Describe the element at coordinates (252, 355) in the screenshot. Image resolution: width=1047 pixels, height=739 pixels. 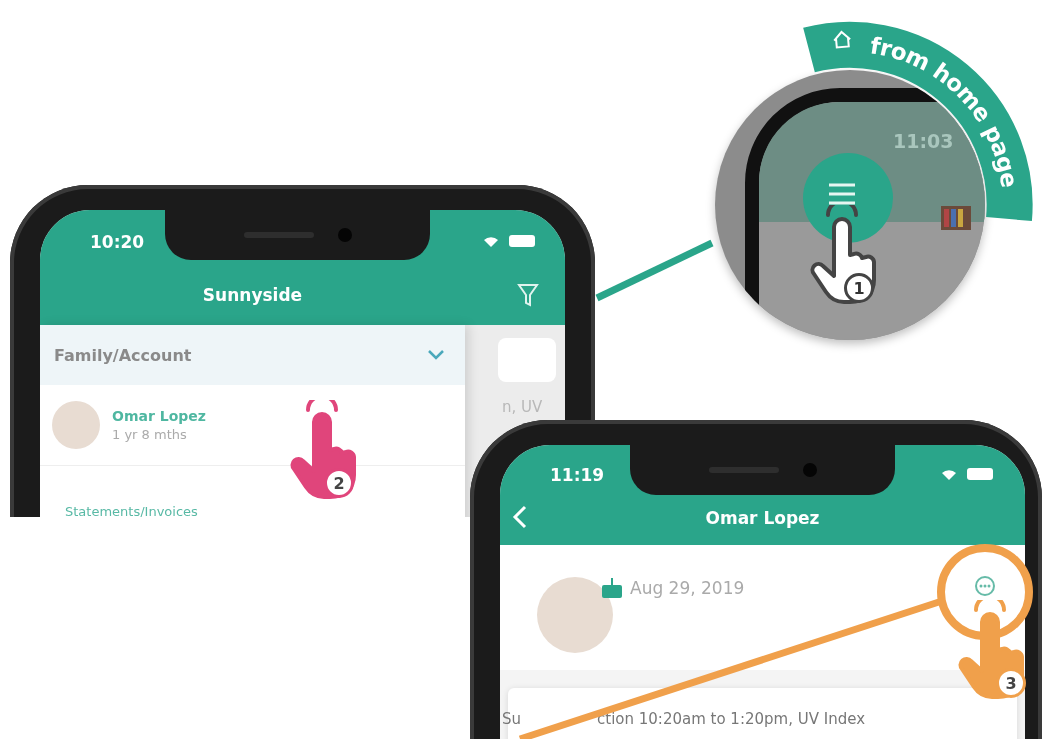
I see `section-header: Family/Account` at that location.